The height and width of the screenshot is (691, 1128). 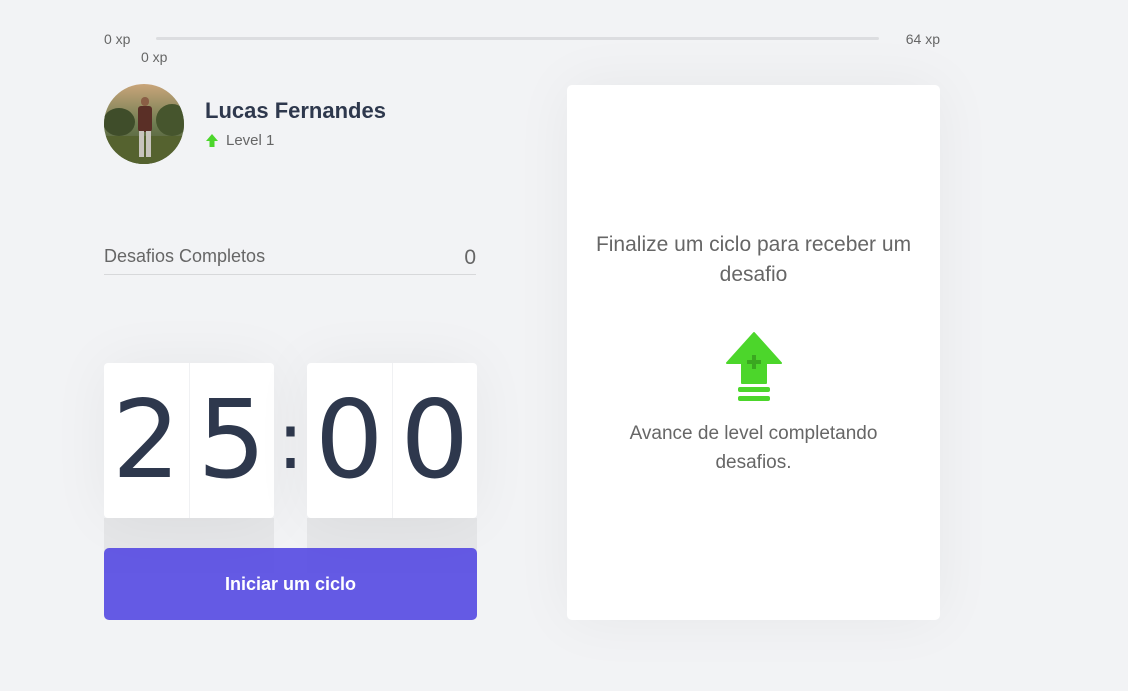 I want to click on countdown-seconds: 0 0, so click(x=392, y=440).